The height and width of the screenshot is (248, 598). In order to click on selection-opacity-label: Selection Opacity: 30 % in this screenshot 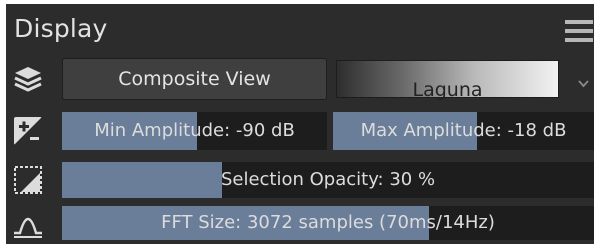, I will do `click(328, 179)`.